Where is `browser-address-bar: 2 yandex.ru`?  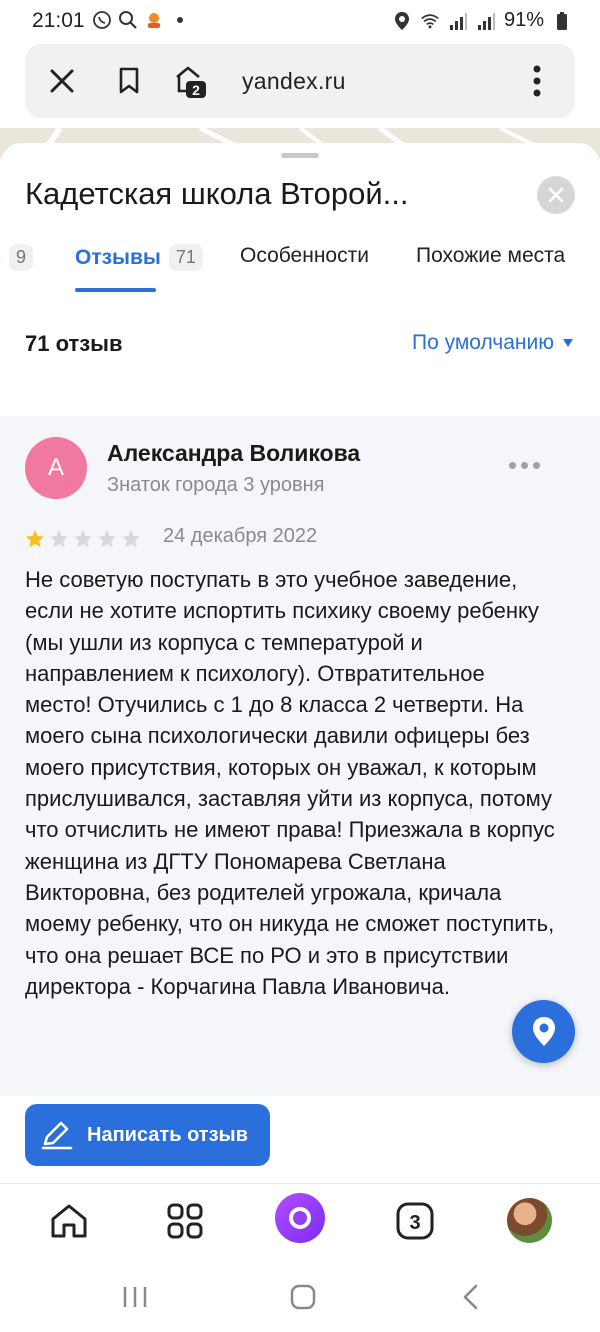 browser-address-bar: 2 yandex.ru is located at coordinates (300, 81).